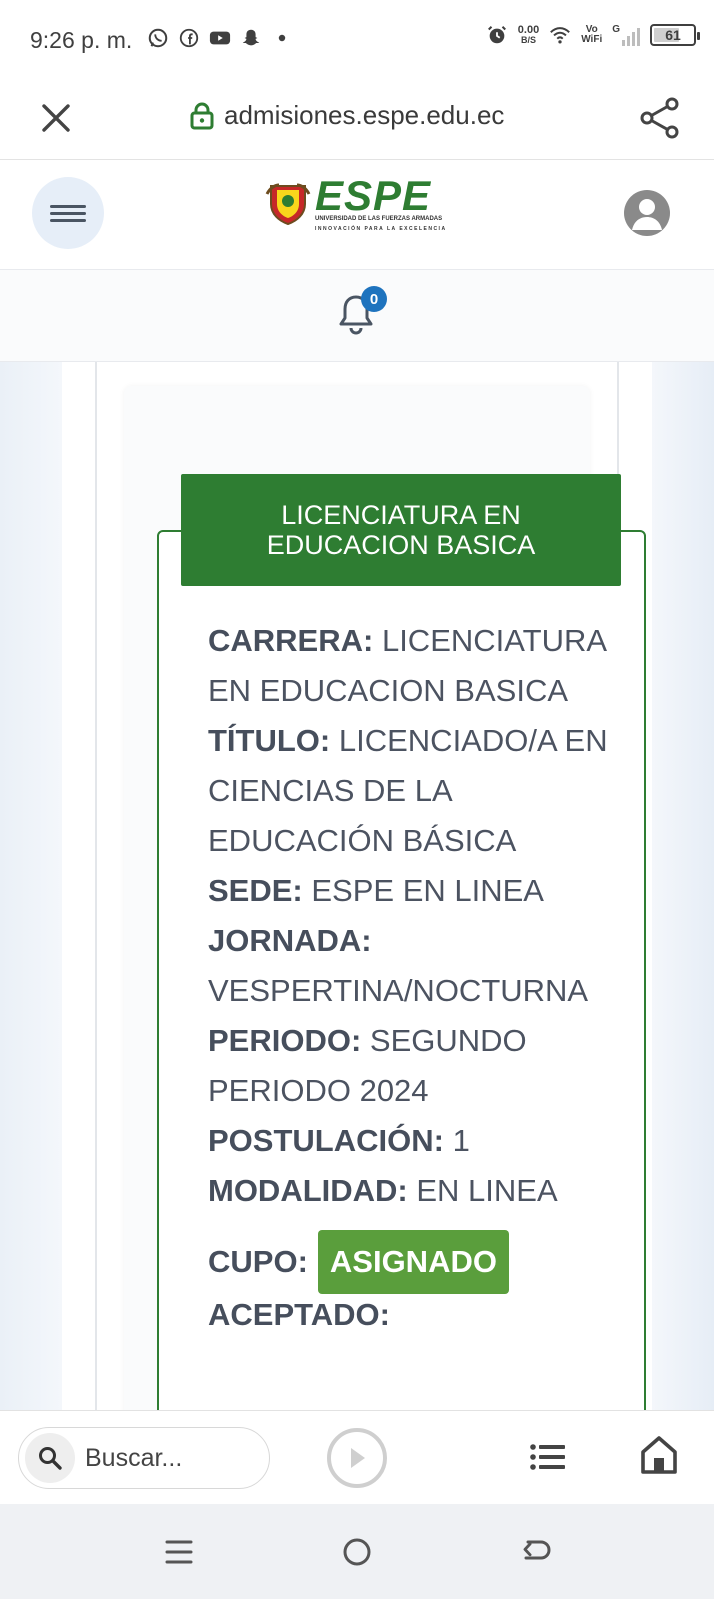 The height and width of the screenshot is (1599, 714). What do you see at coordinates (339, 1140) in the screenshot?
I see `field-postulacion: POSTULACIÓN: 1` at bounding box center [339, 1140].